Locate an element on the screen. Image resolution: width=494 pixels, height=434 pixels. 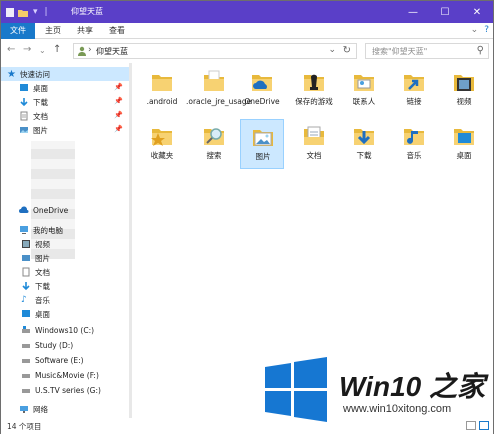
tab-share: 共享 is located at coordinates (85, 31).